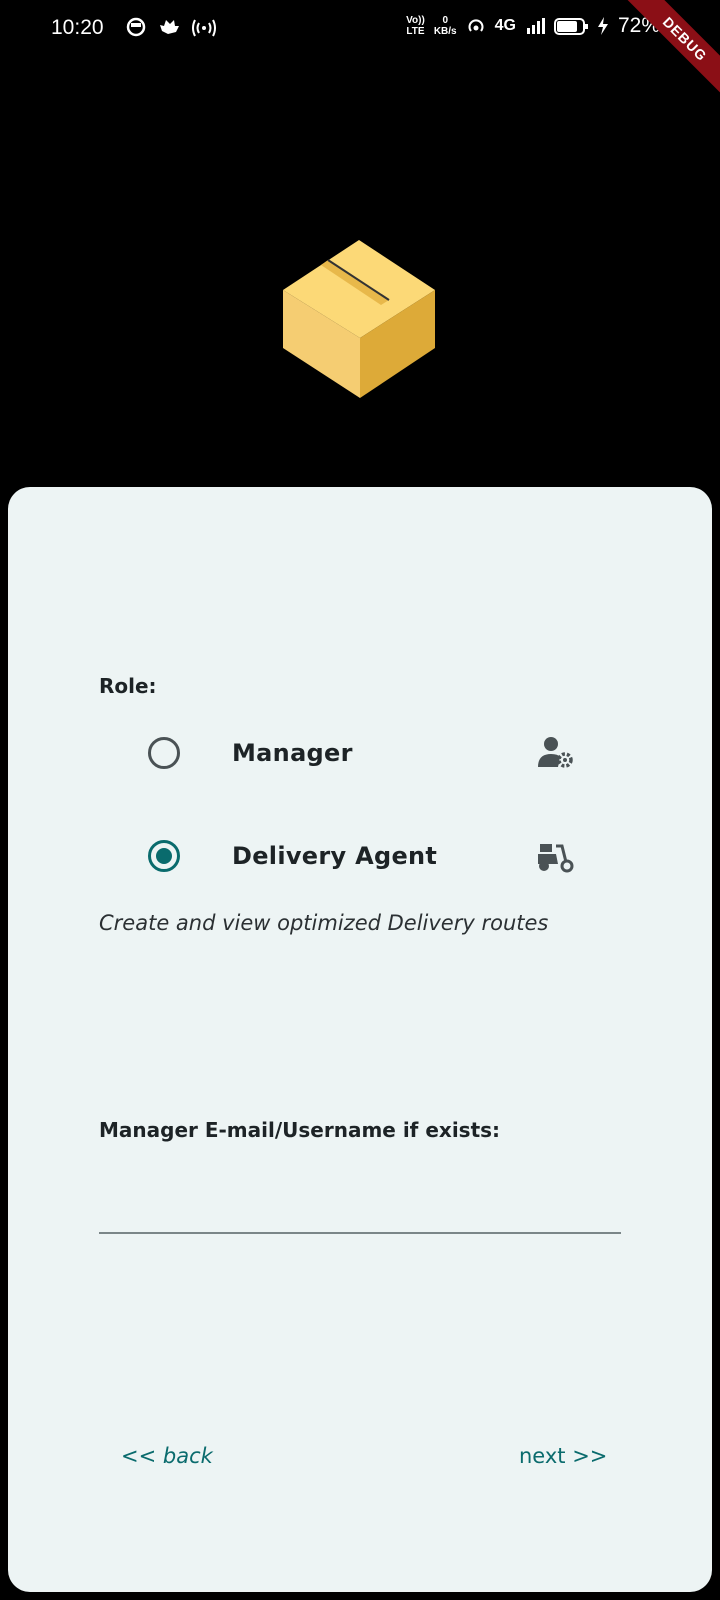 The image size is (720, 1600). I want to click on manager-option-label: Manager, so click(292, 753).